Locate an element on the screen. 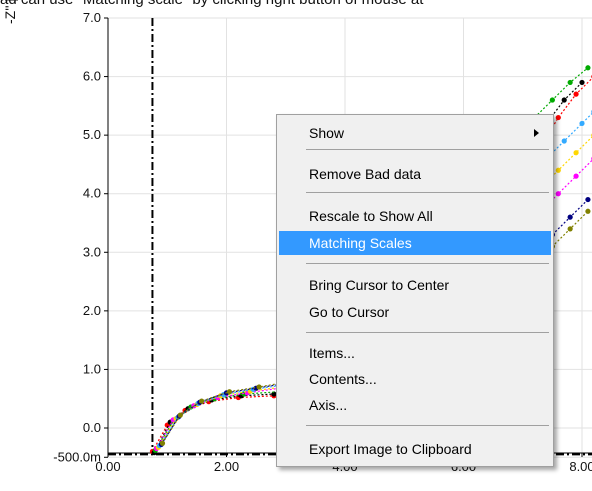 This screenshot has height=491, width=592. menu-item-show-label: Show is located at coordinates (327, 133).